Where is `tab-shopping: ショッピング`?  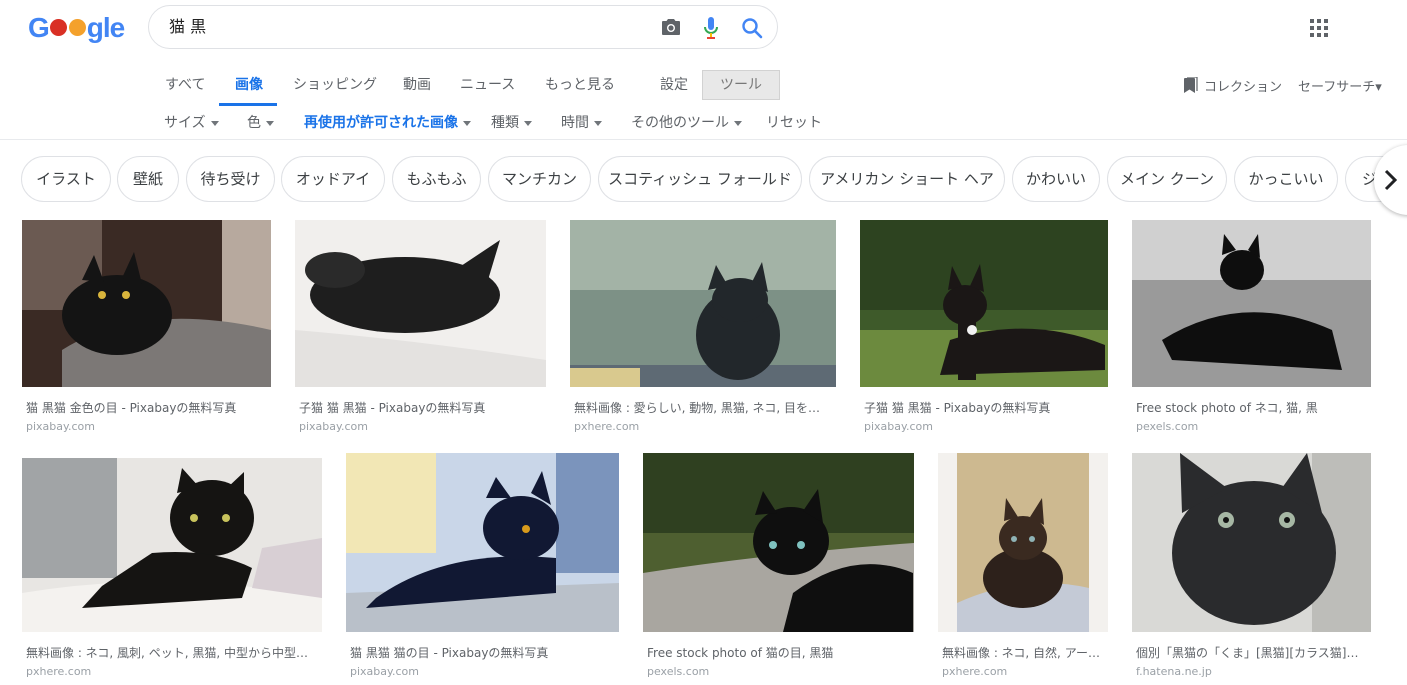 tab-shopping: ショッピング is located at coordinates (335, 86).